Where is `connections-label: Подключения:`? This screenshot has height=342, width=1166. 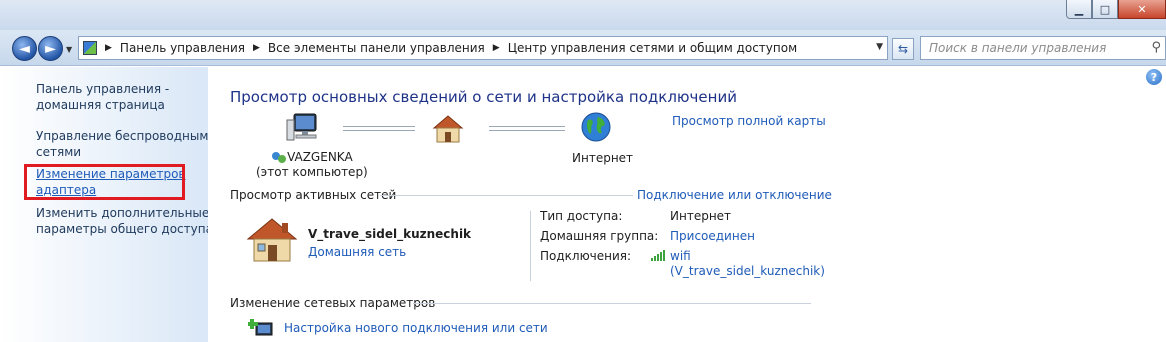
connections-label: Подключения: is located at coordinates (586, 256).